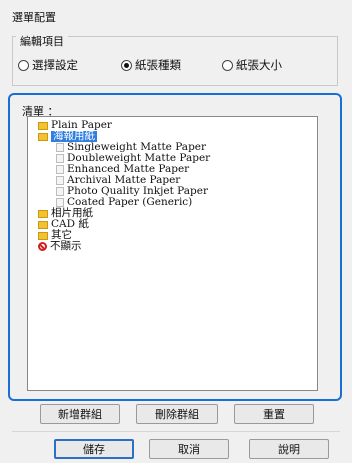 This screenshot has height=463, width=352. What do you see at coordinates (289, 449) in the screenshot?
I see `help-button: 說明` at bounding box center [289, 449].